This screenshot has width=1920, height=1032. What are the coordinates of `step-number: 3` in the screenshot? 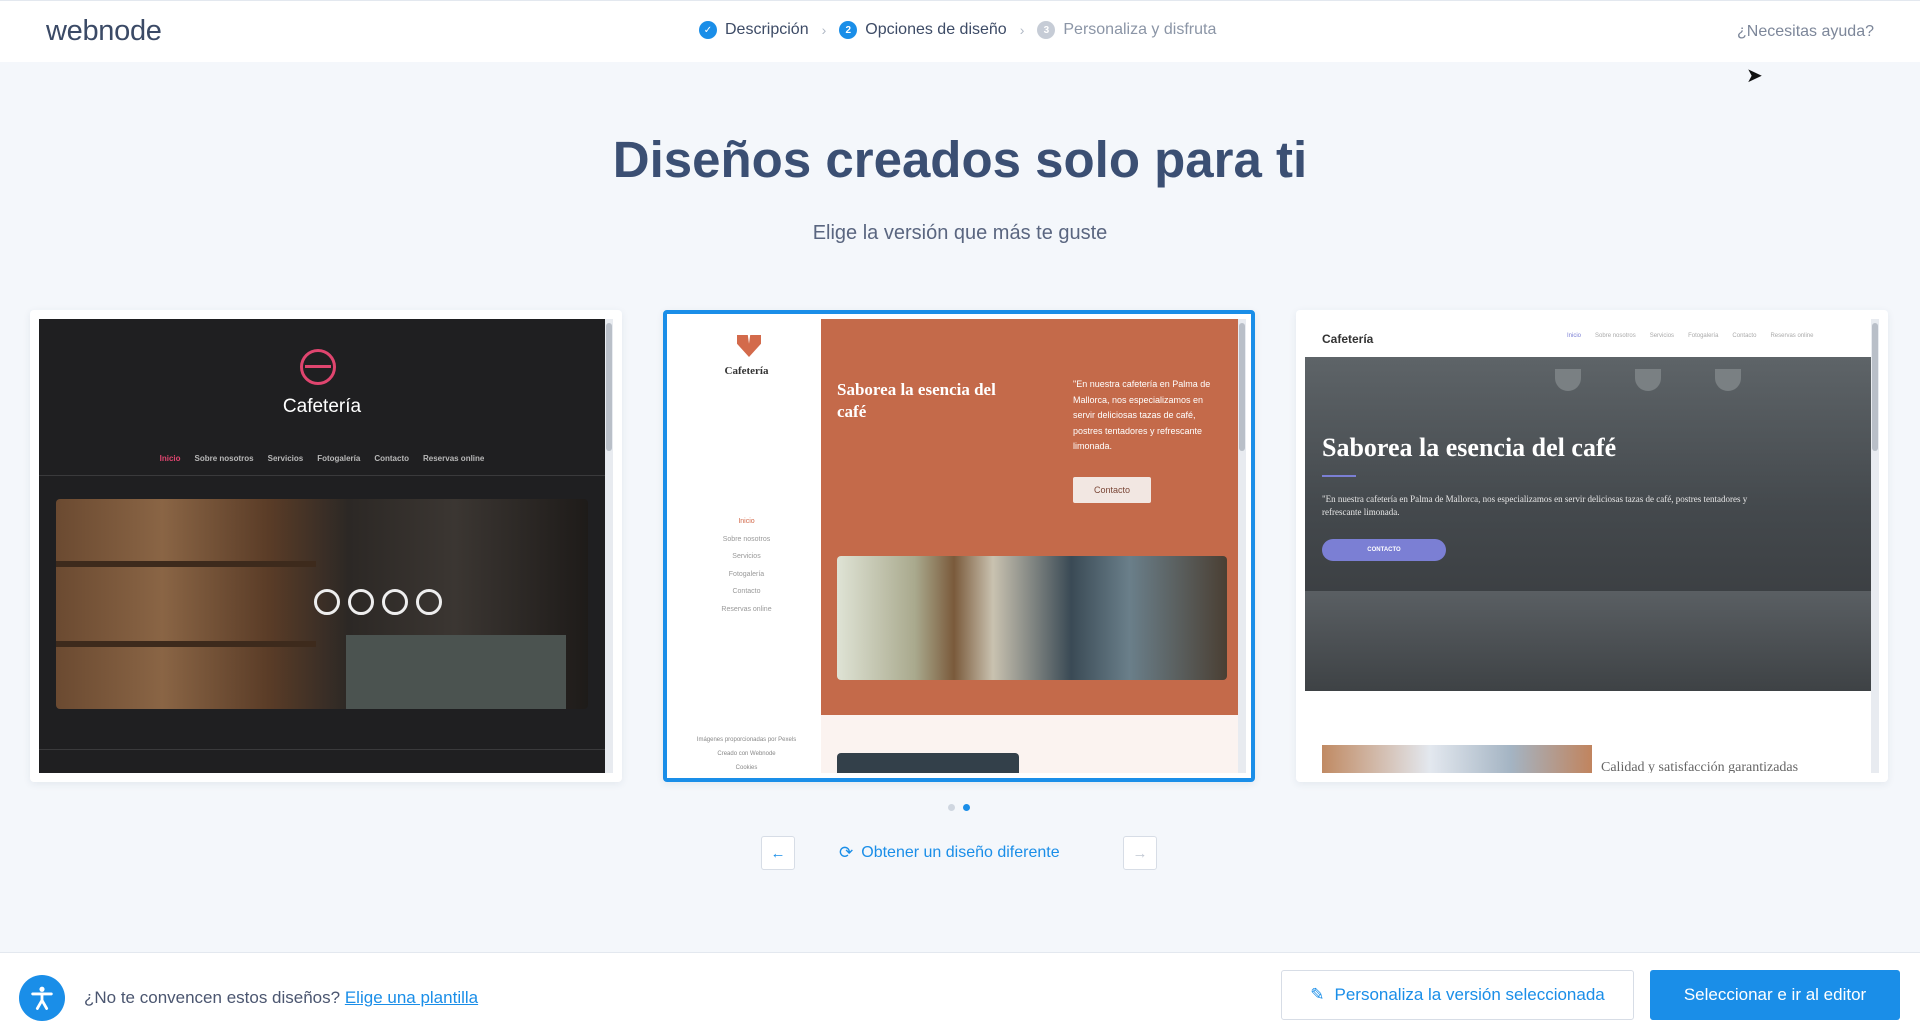 It's located at (1046, 30).